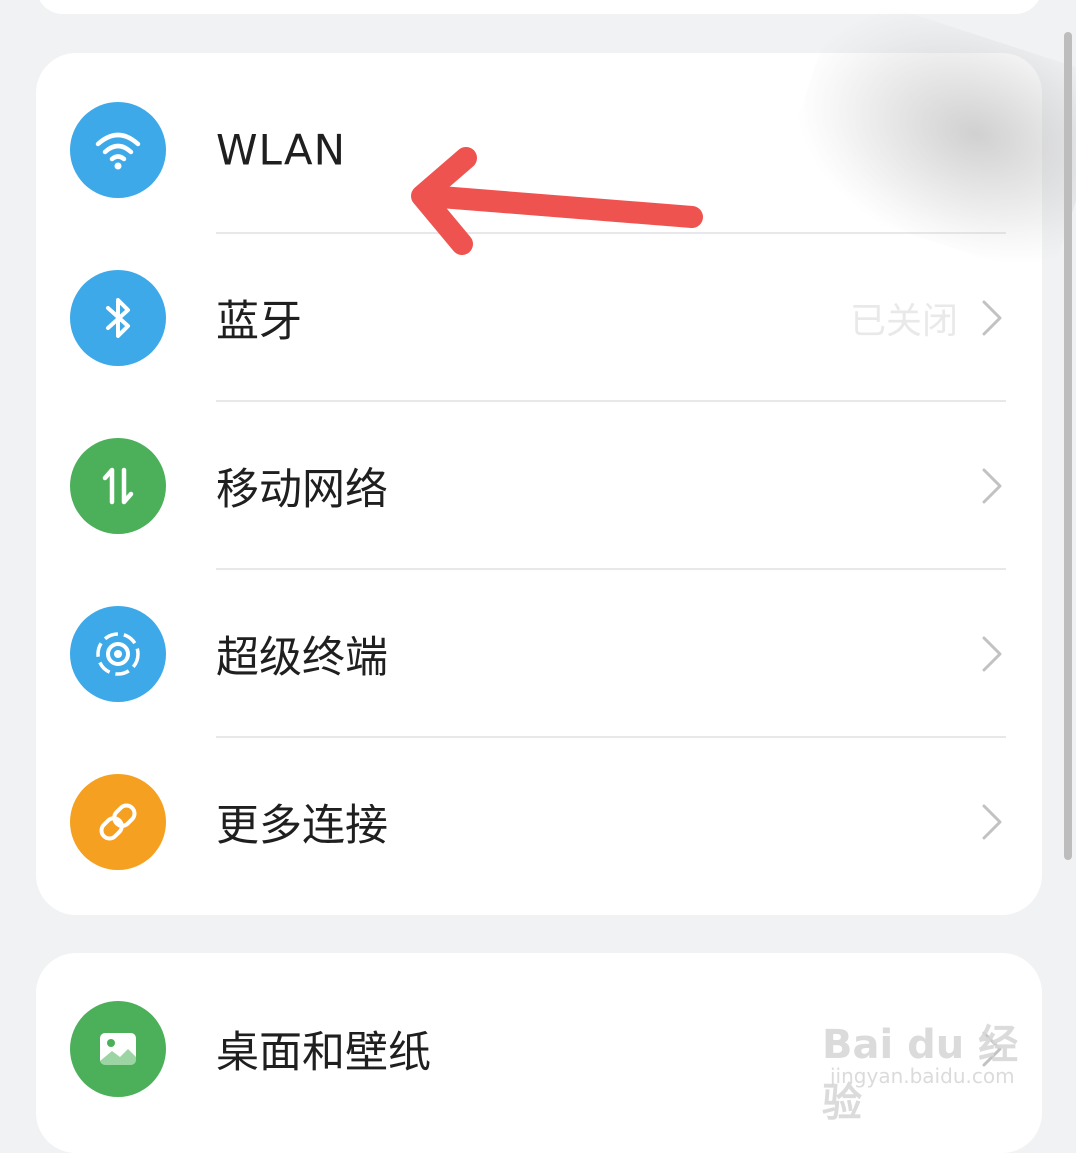  Describe the element at coordinates (539, 486) in the screenshot. I see `mobile-network-row: 移动网络` at that location.